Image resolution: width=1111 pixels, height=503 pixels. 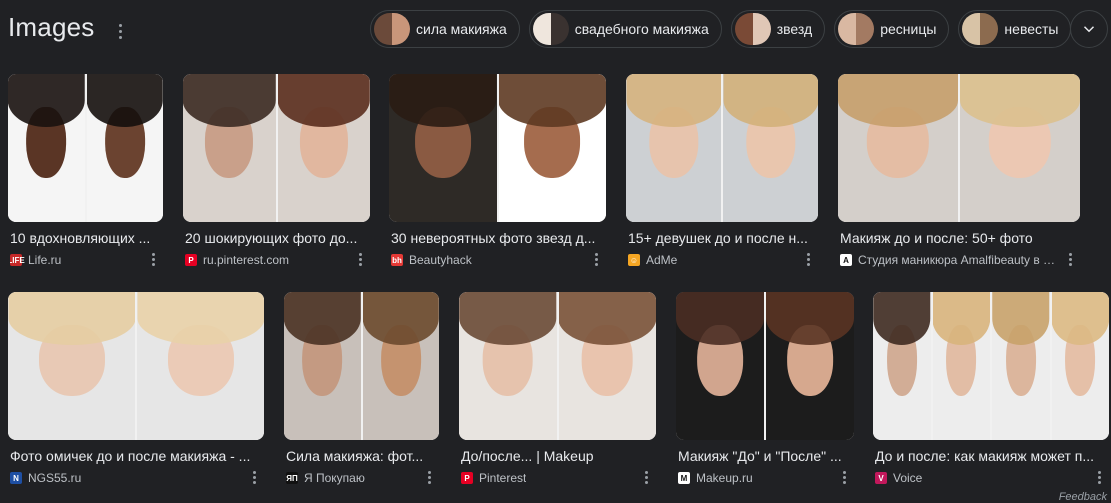 I want to click on result-source: M Makeup.ru, so click(x=756, y=478).